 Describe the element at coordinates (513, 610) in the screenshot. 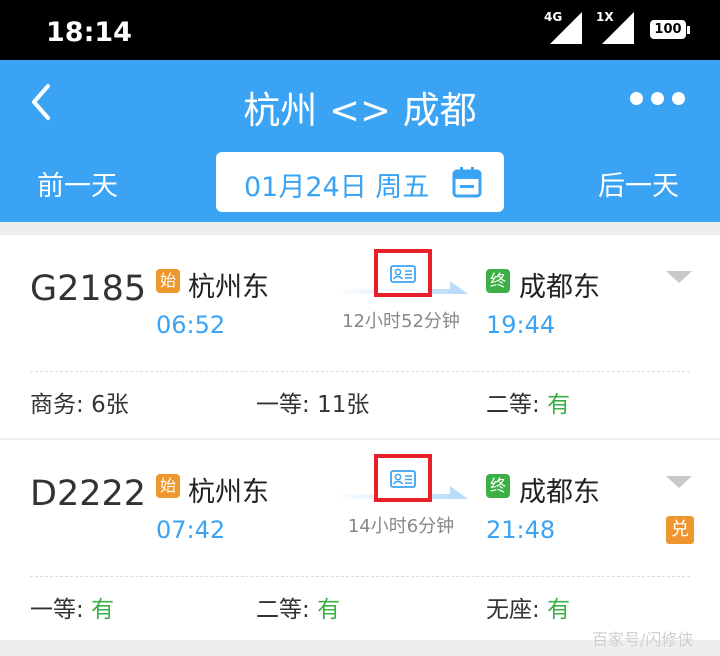

I see `seat-class-label: 无座:` at that location.